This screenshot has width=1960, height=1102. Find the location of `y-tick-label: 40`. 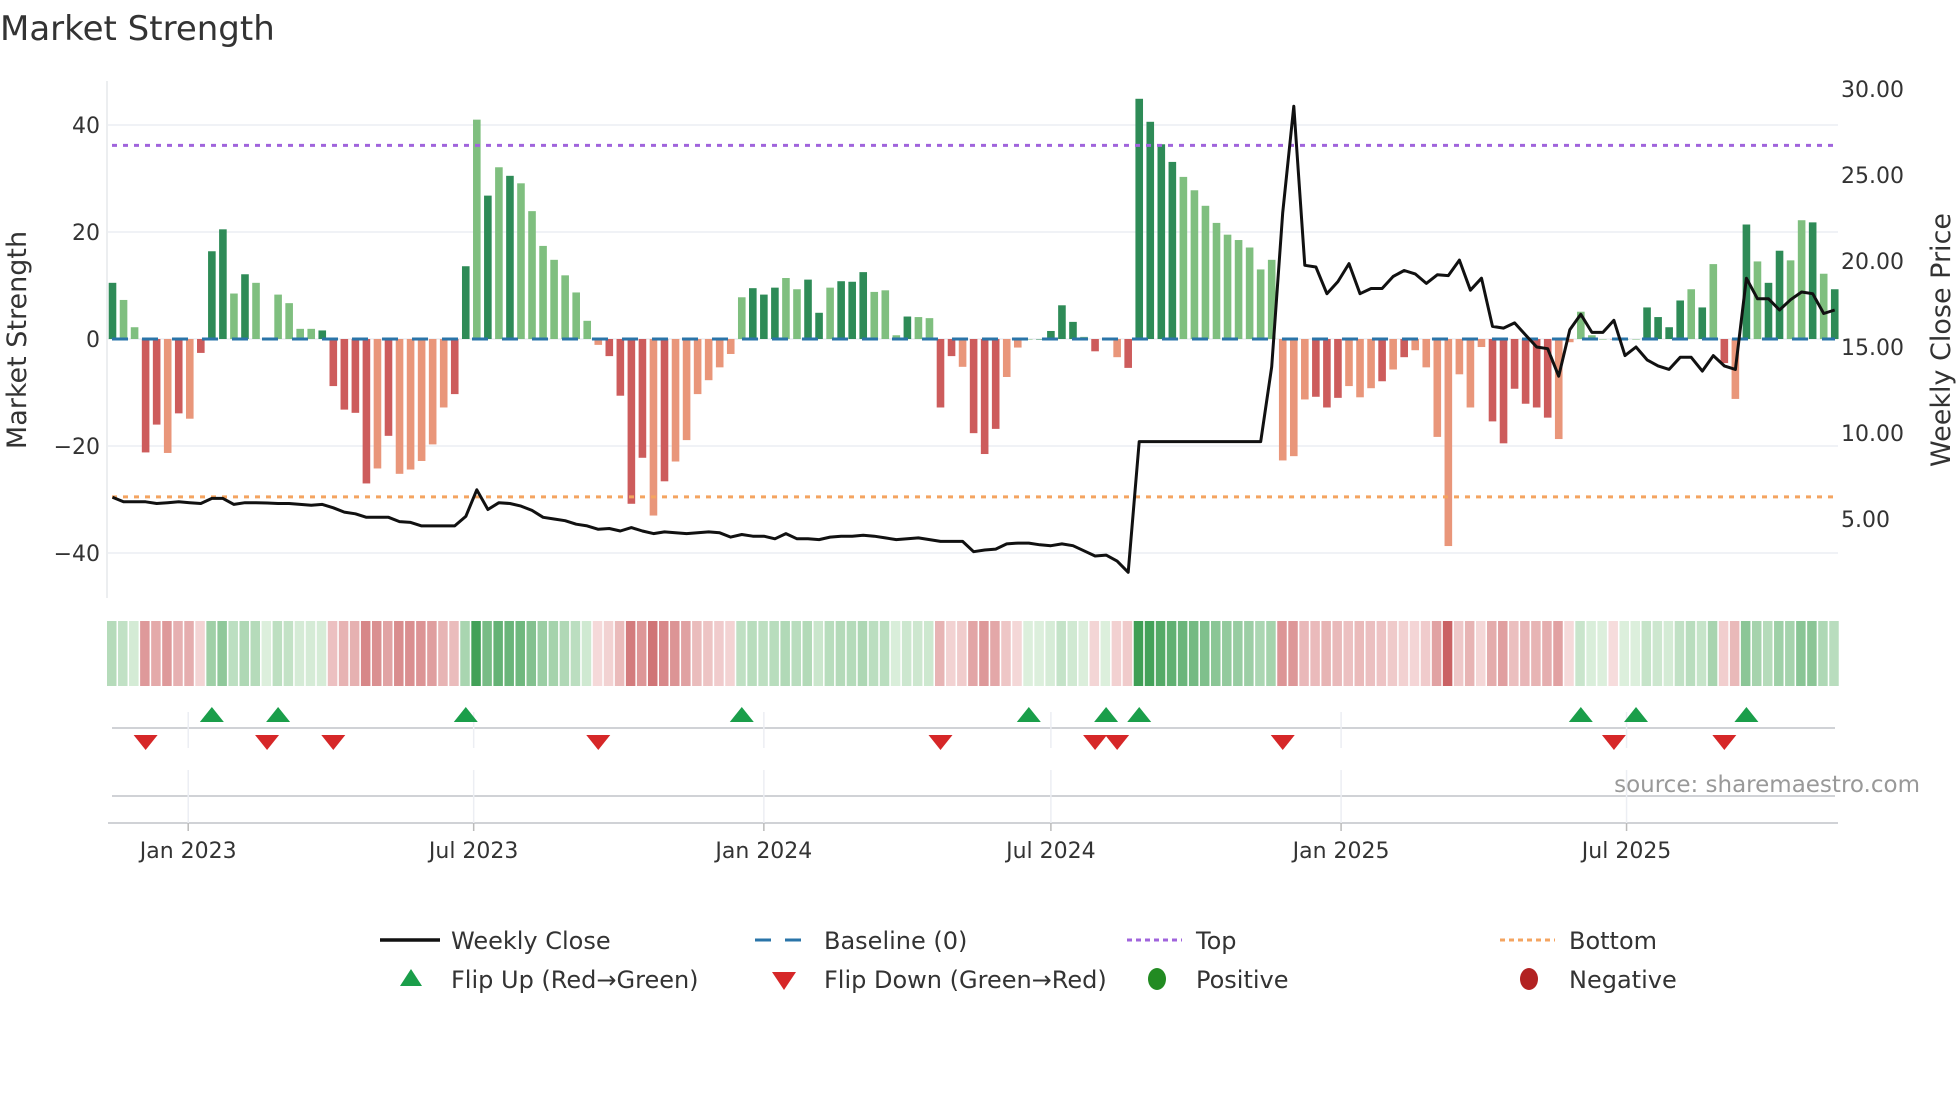

y-tick-label: 40 is located at coordinates (86, 126).